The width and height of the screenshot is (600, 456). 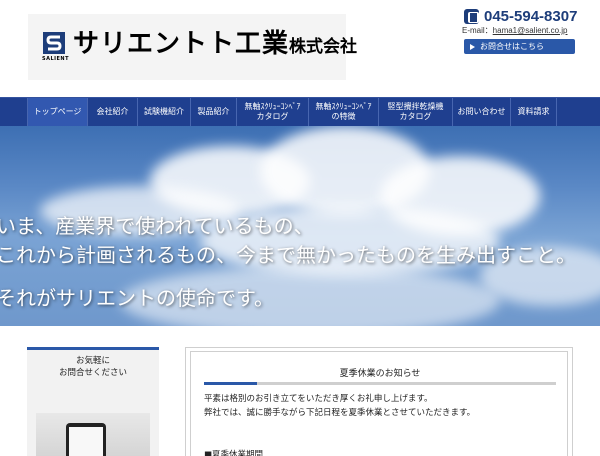 What do you see at coordinates (93, 367) in the screenshot?
I see `sidebar-title: お気軽に お問合せください` at bounding box center [93, 367].